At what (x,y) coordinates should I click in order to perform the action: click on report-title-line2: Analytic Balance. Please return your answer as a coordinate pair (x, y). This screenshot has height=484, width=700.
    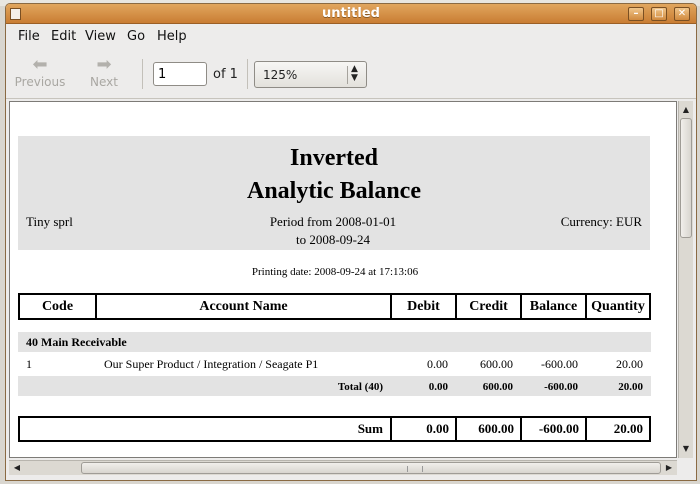
    Looking at the image, I should click on (334, 191).